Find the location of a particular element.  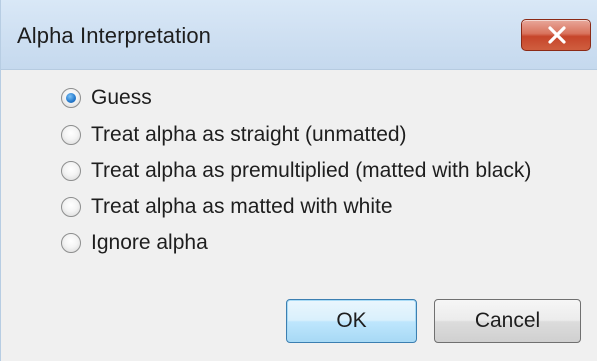

option-ignore-alpha: Ignore alpha is located at coordinates (134, 243).